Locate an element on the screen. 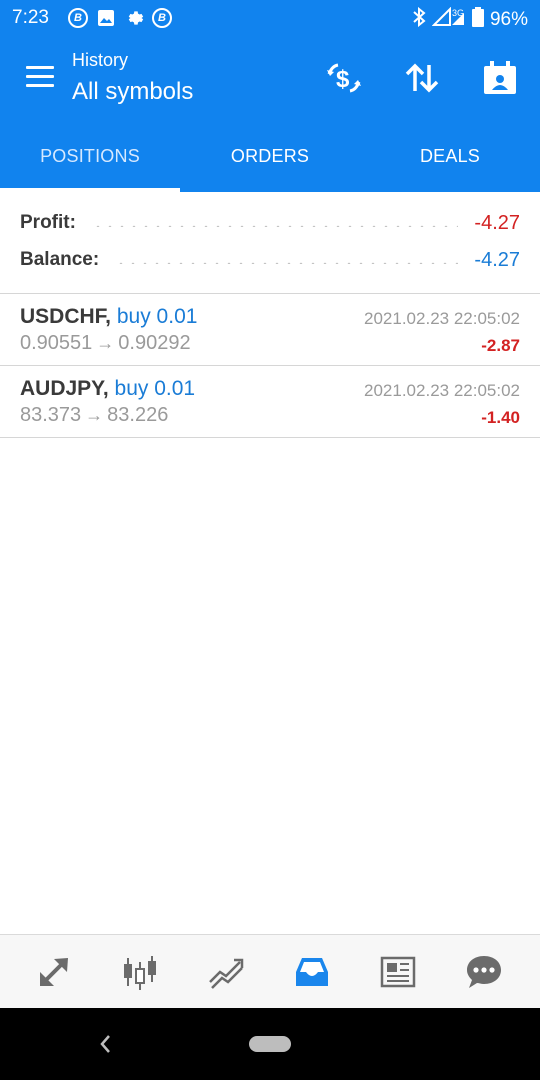 This screenshot has height=1080, width=540. calendar-icon is located at coordinates (500, 78).